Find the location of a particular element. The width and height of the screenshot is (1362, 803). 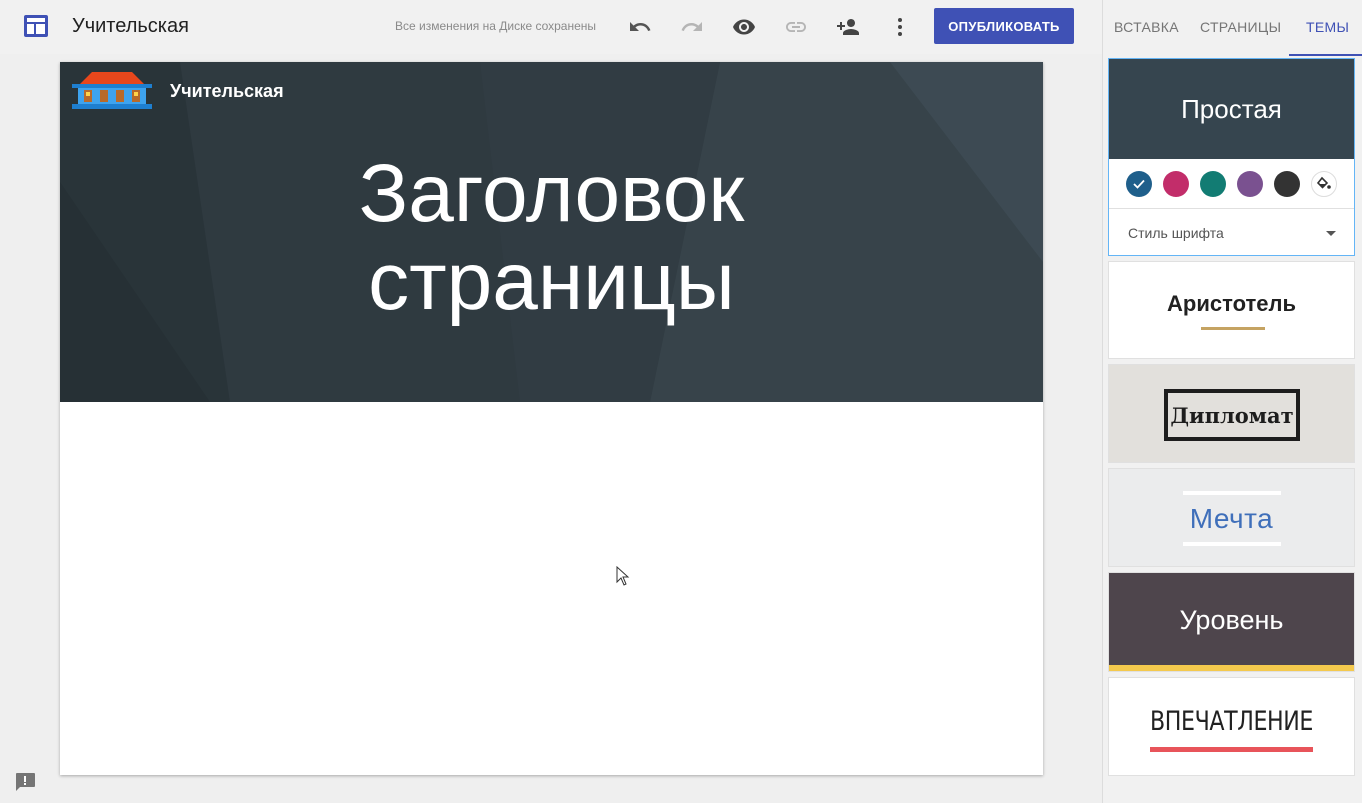

redo-icon is located at coordinates (692, 27).